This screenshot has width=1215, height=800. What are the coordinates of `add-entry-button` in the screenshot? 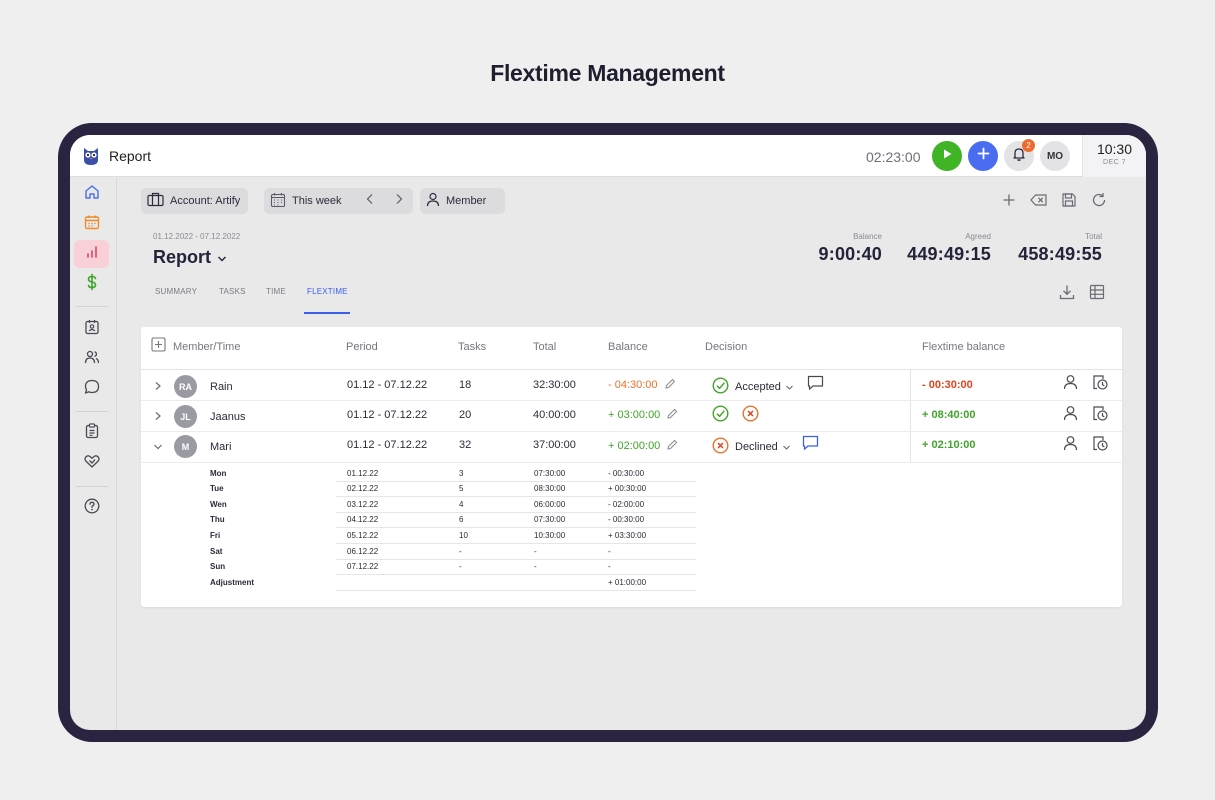 It's located at (983, 156).